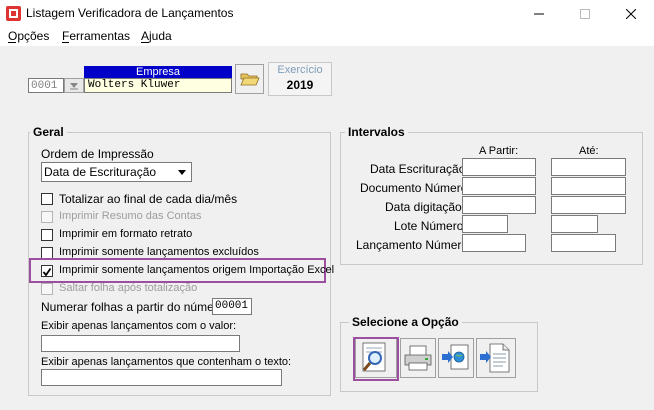 This screenshot has width=654, height=410. I want to click on data-digitacao-from, so click(499, 205).